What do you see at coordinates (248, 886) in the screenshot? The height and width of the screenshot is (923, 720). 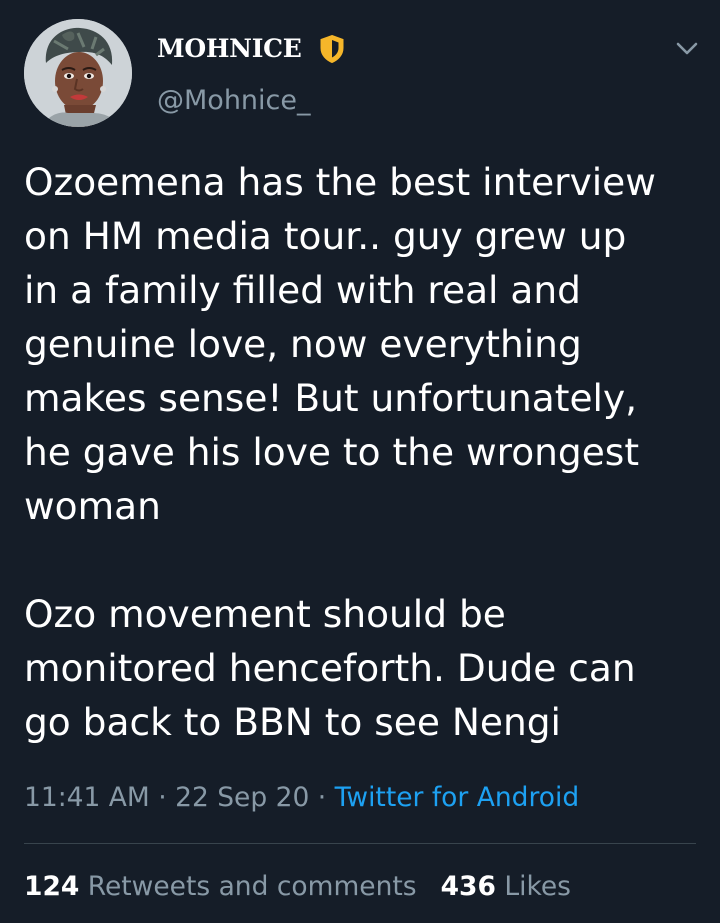 I see `retweets-label: Retweets and comments` at bounding box center [248, 886].